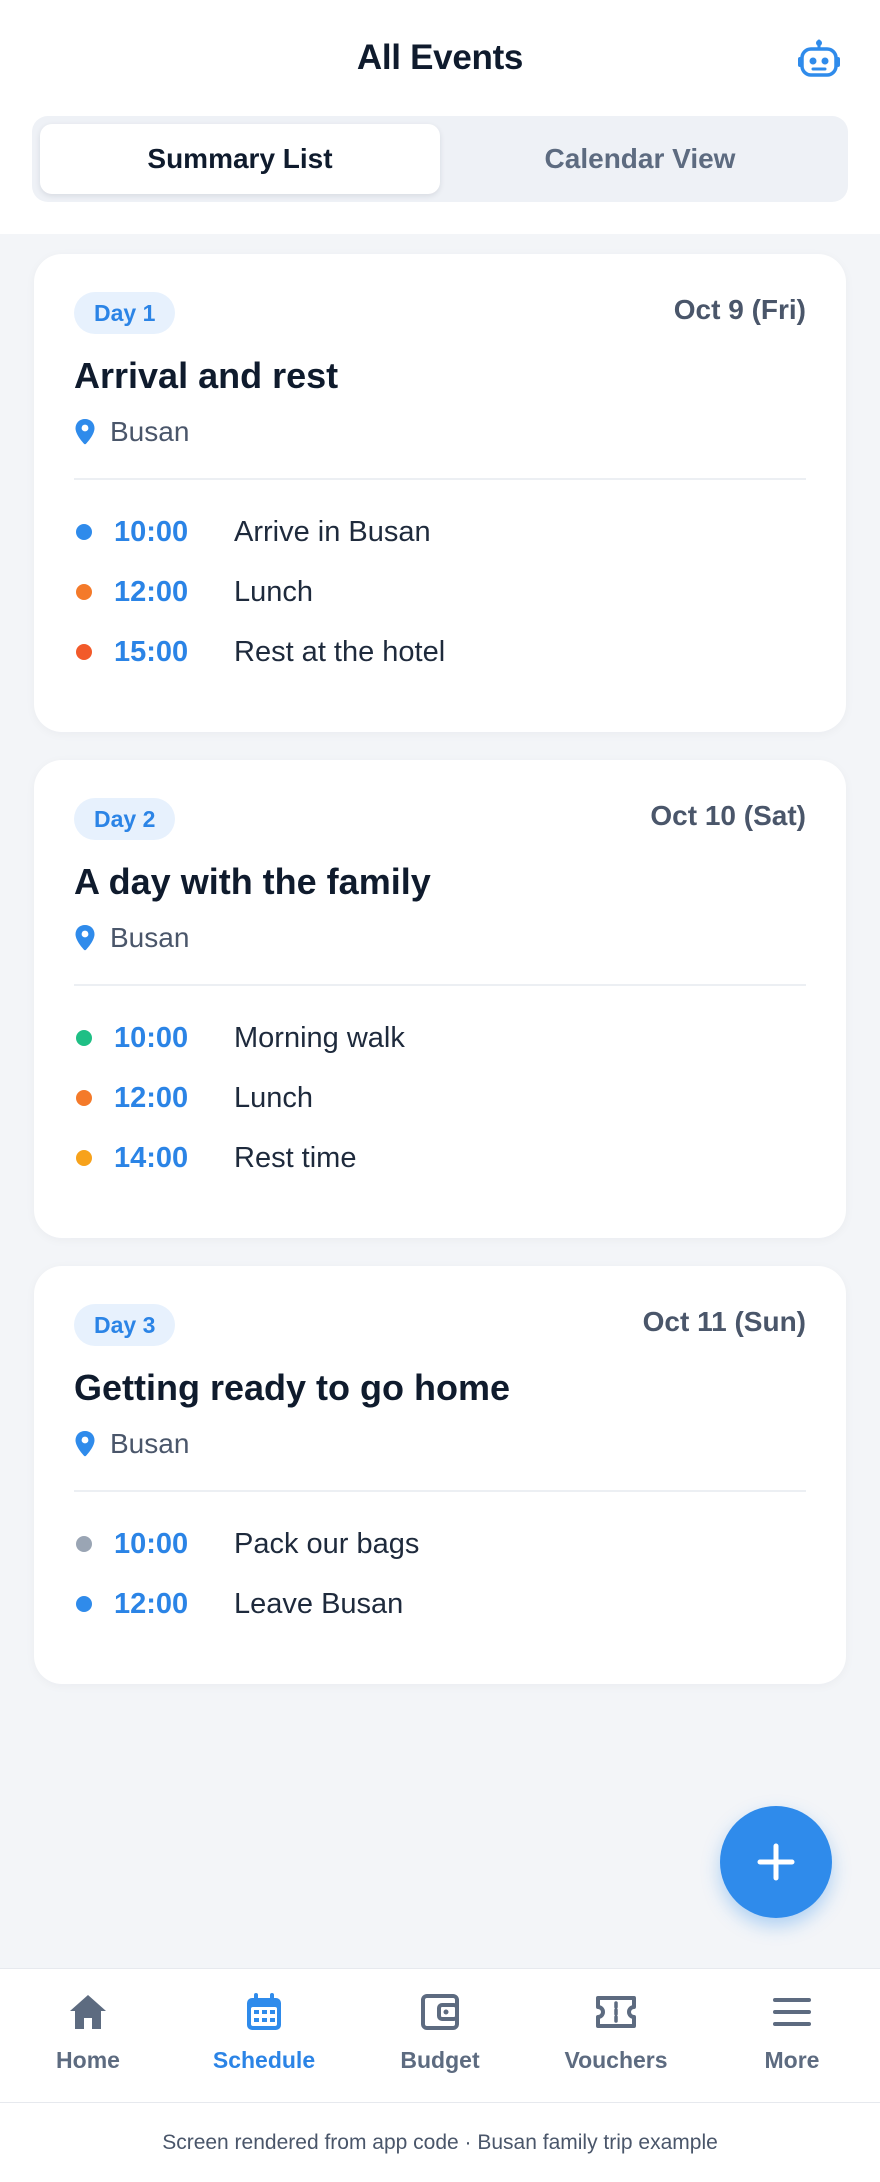  Describe the element at coordinates (440, 2012) in the screenshot. I see `wallet-icon` at that location.